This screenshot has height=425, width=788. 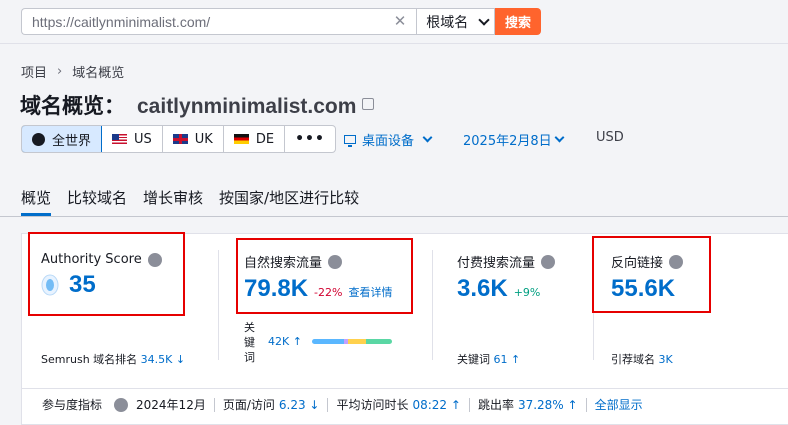 What do you see at coordinates (38, 139) in the screenshot?
I see `globe-icon` at bounding box center [38, 139].